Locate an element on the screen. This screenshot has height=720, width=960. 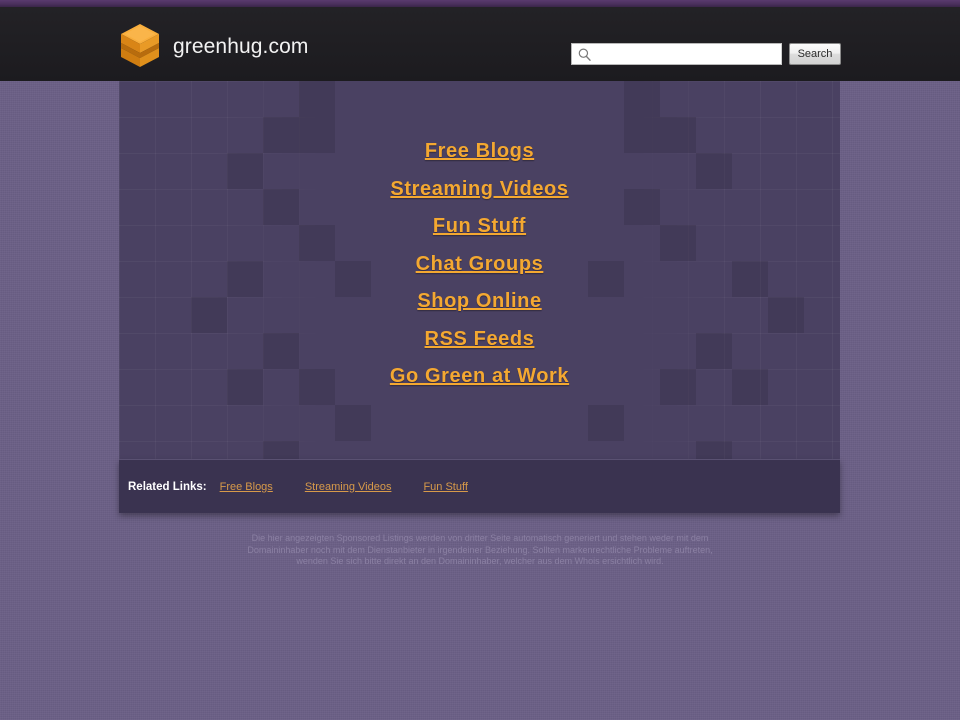
header-inner: greenhug.com Search is located at coordinates (480, 44).